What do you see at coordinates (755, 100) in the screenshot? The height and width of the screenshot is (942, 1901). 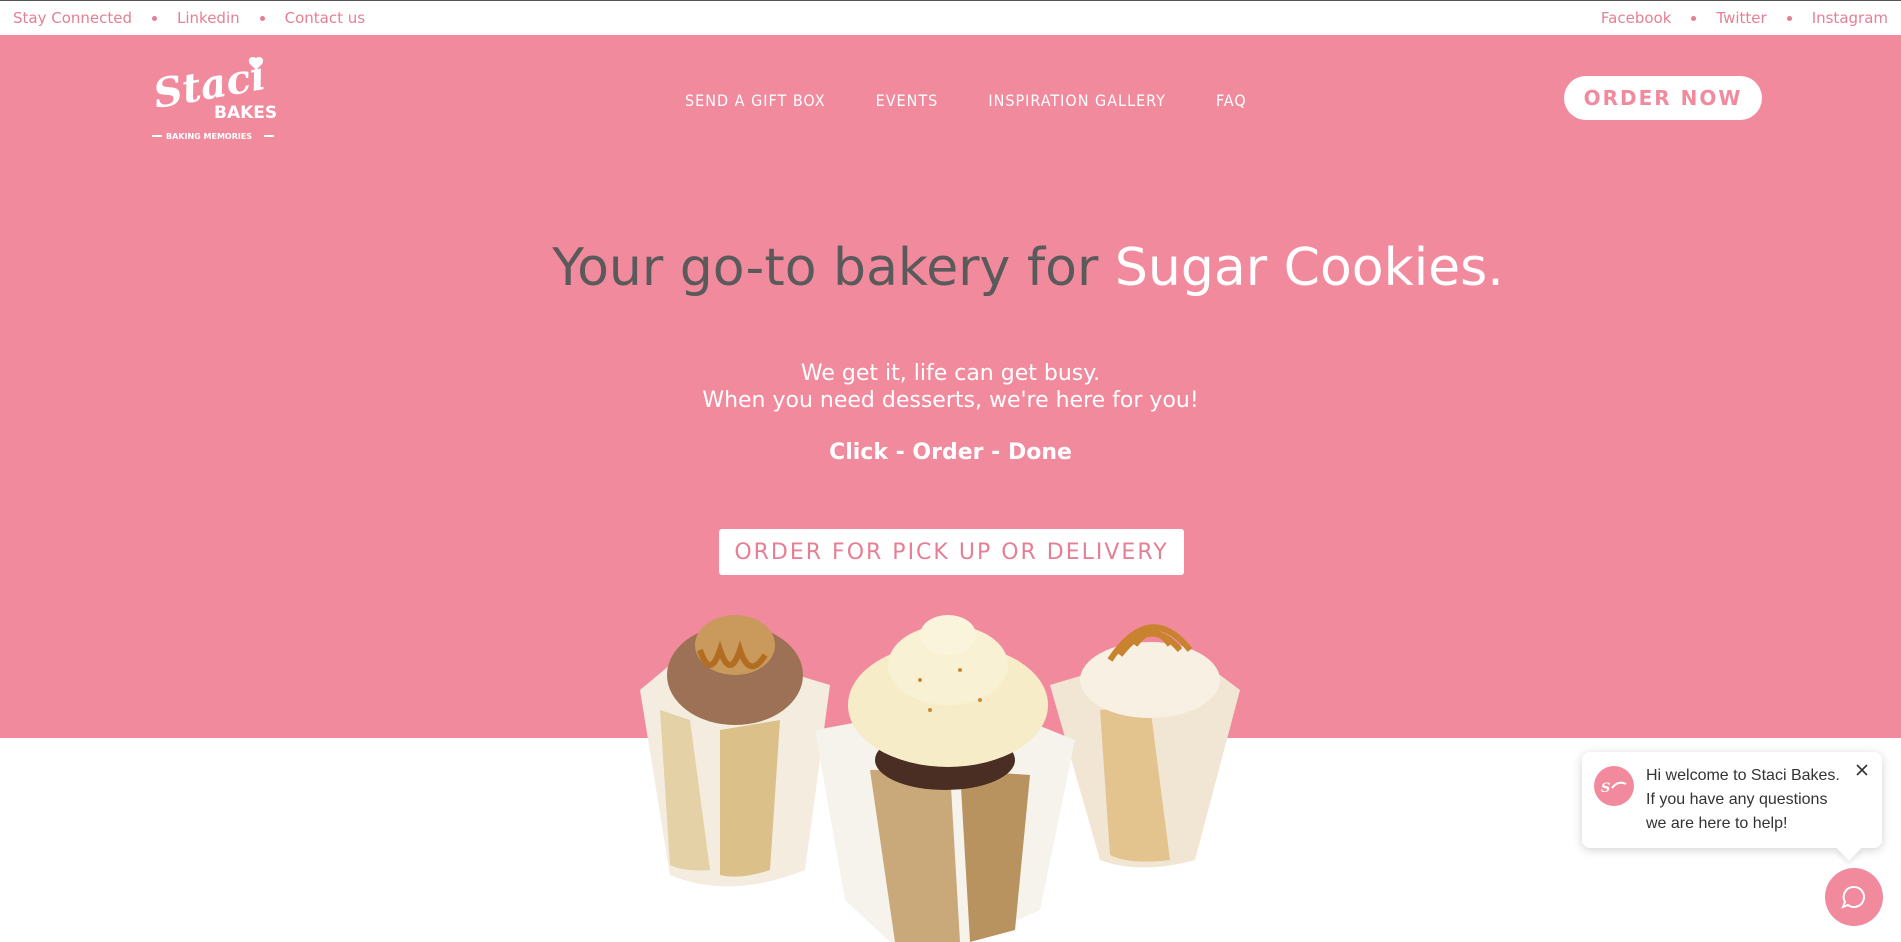 I see `nav-item-send-a-gift-box: SEND A GIFT BOX` at bounding box center [755, 100].